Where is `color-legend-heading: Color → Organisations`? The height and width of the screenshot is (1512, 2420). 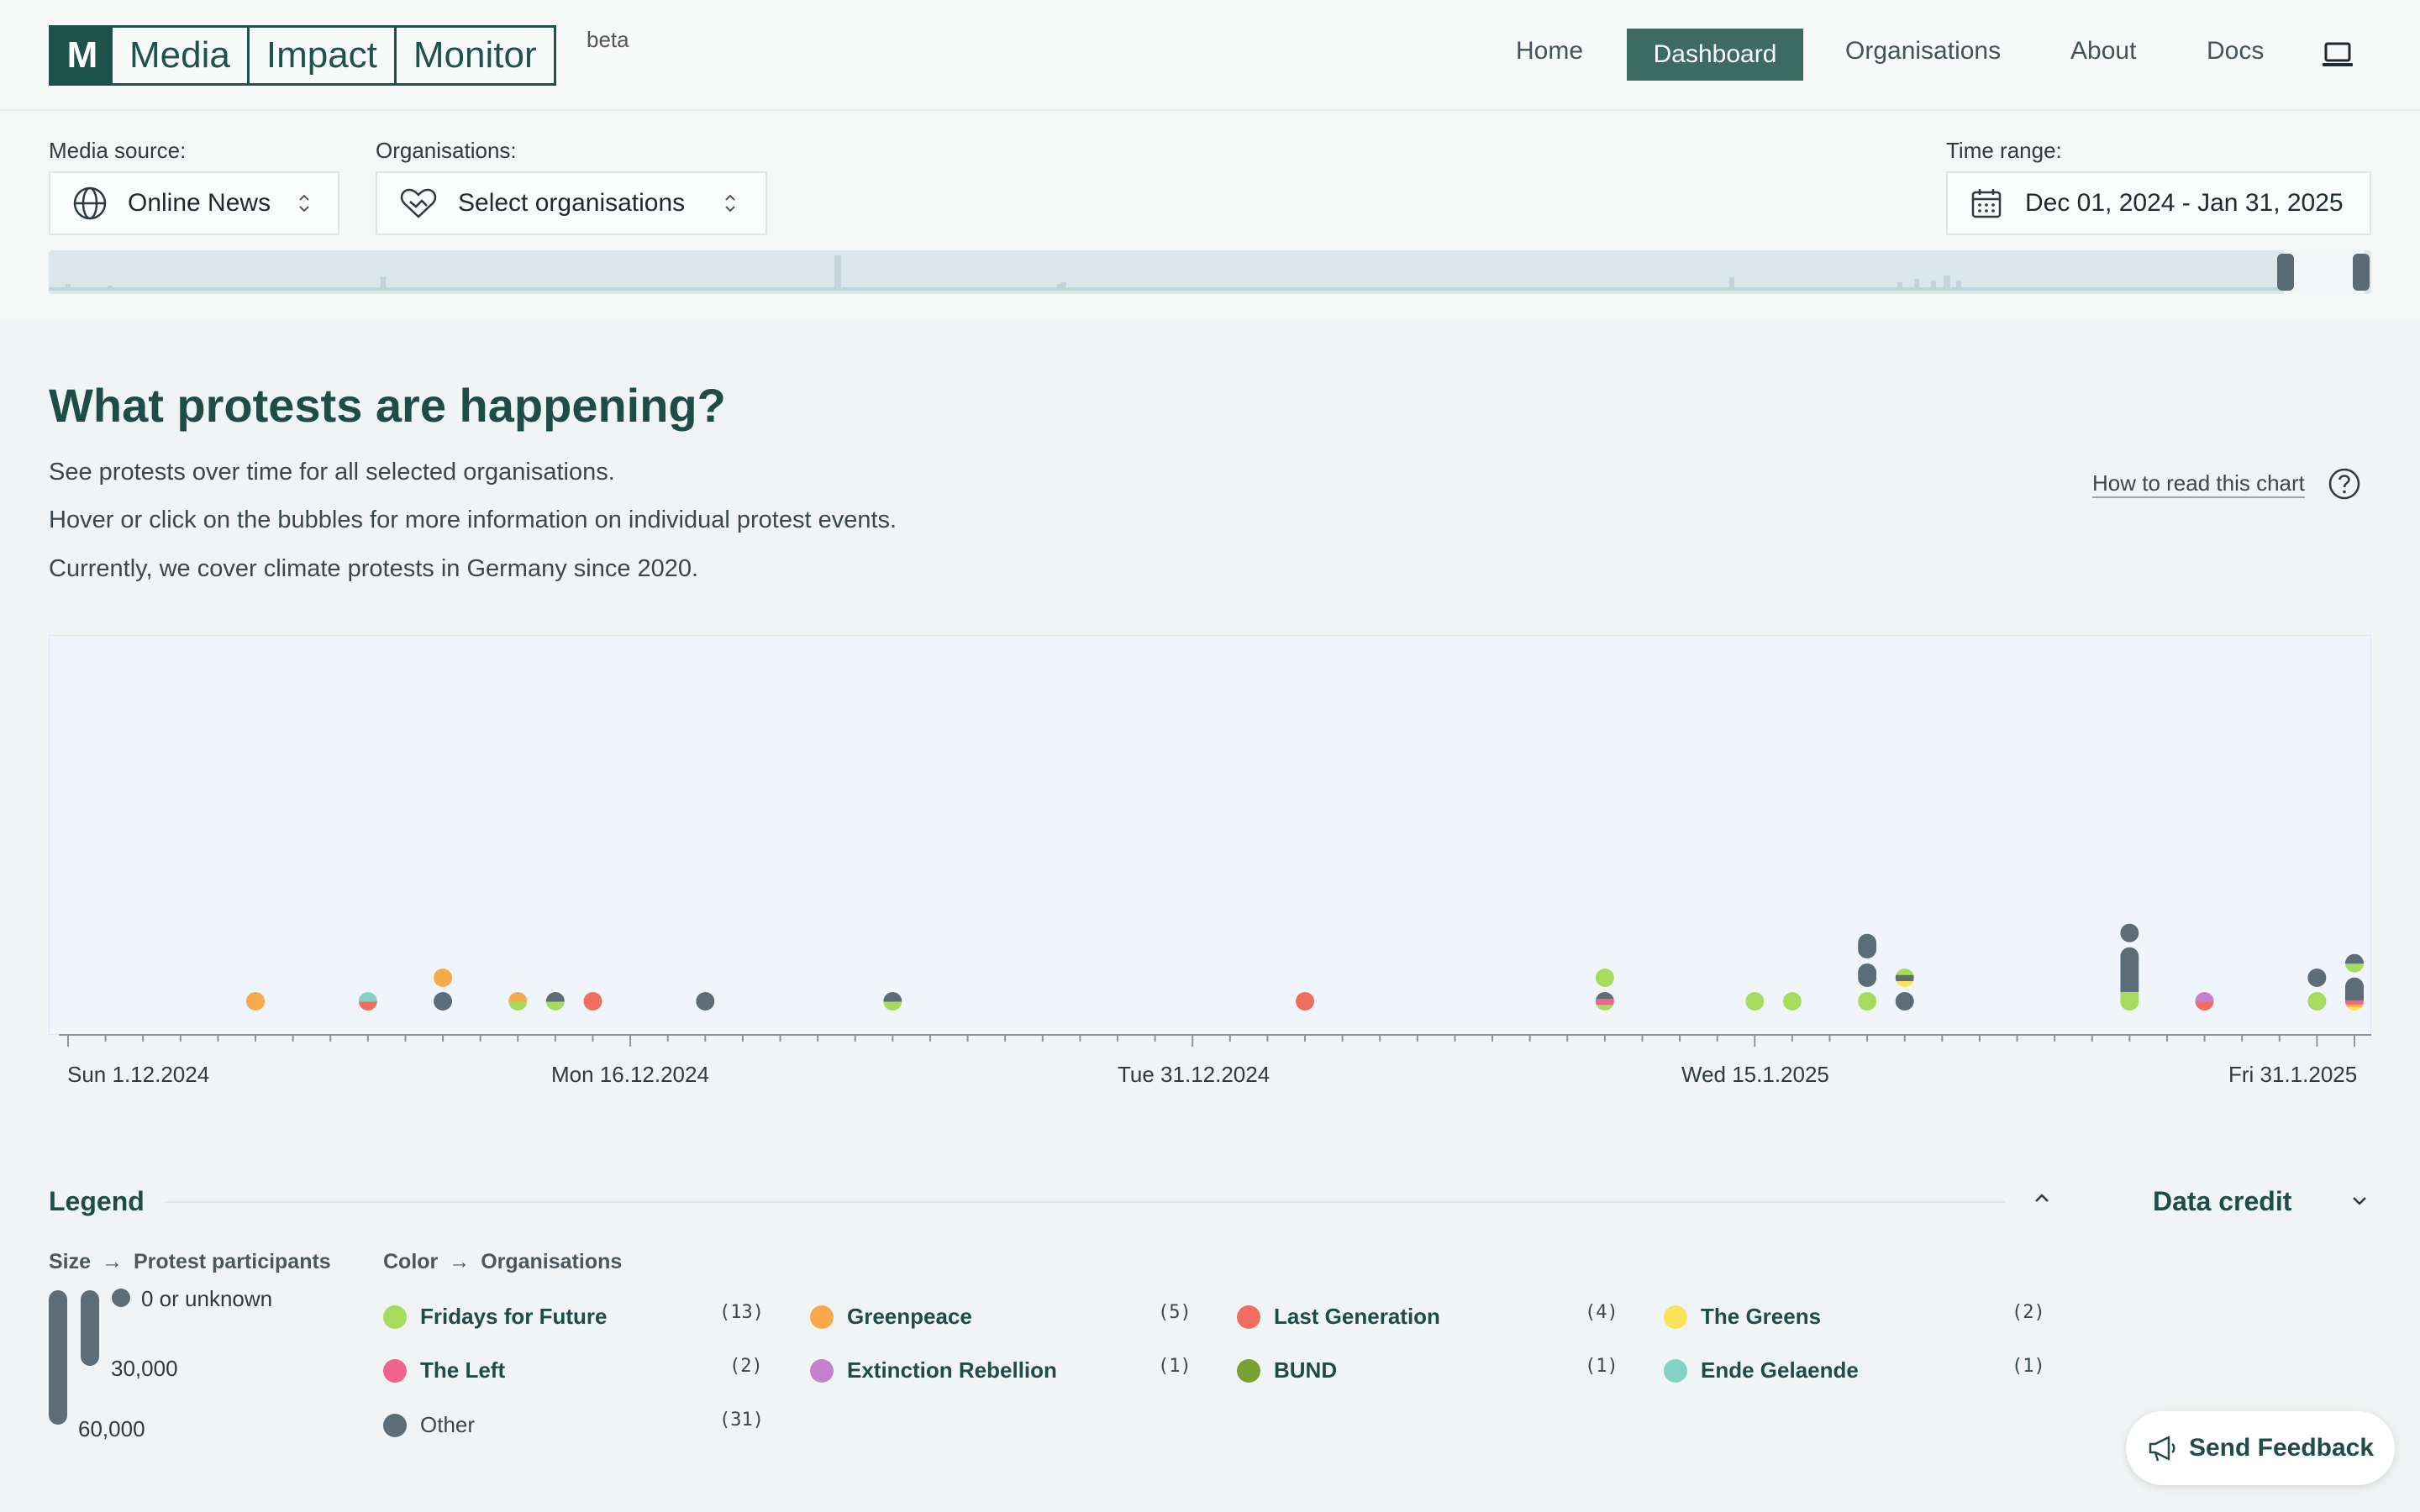
color-legend-heading: Color → Organisations is located at coordinates (503, 1261).